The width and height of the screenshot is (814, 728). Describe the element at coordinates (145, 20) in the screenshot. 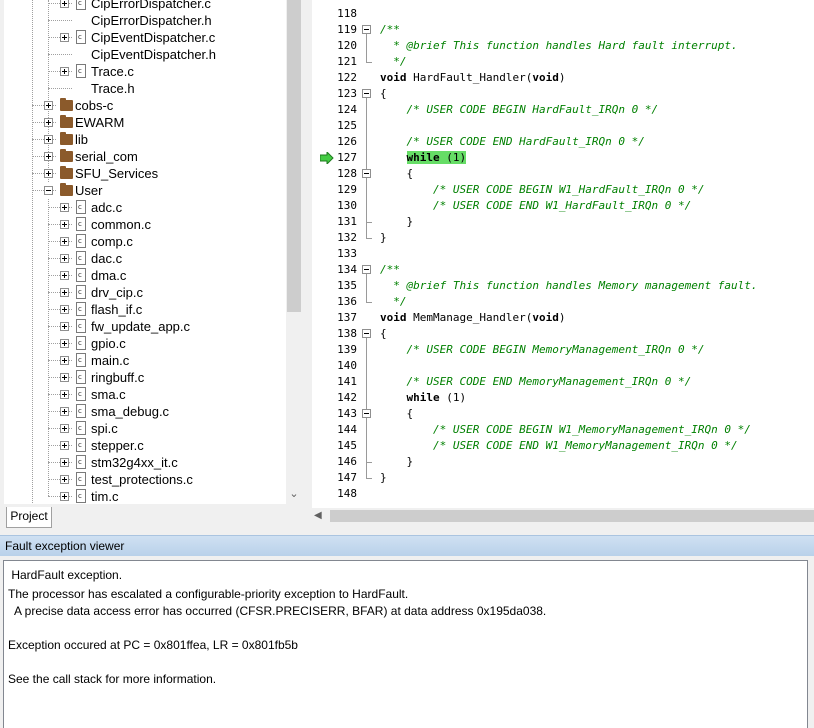

I see `tree-file-item: CipErrorDispatcher.h` at that location.